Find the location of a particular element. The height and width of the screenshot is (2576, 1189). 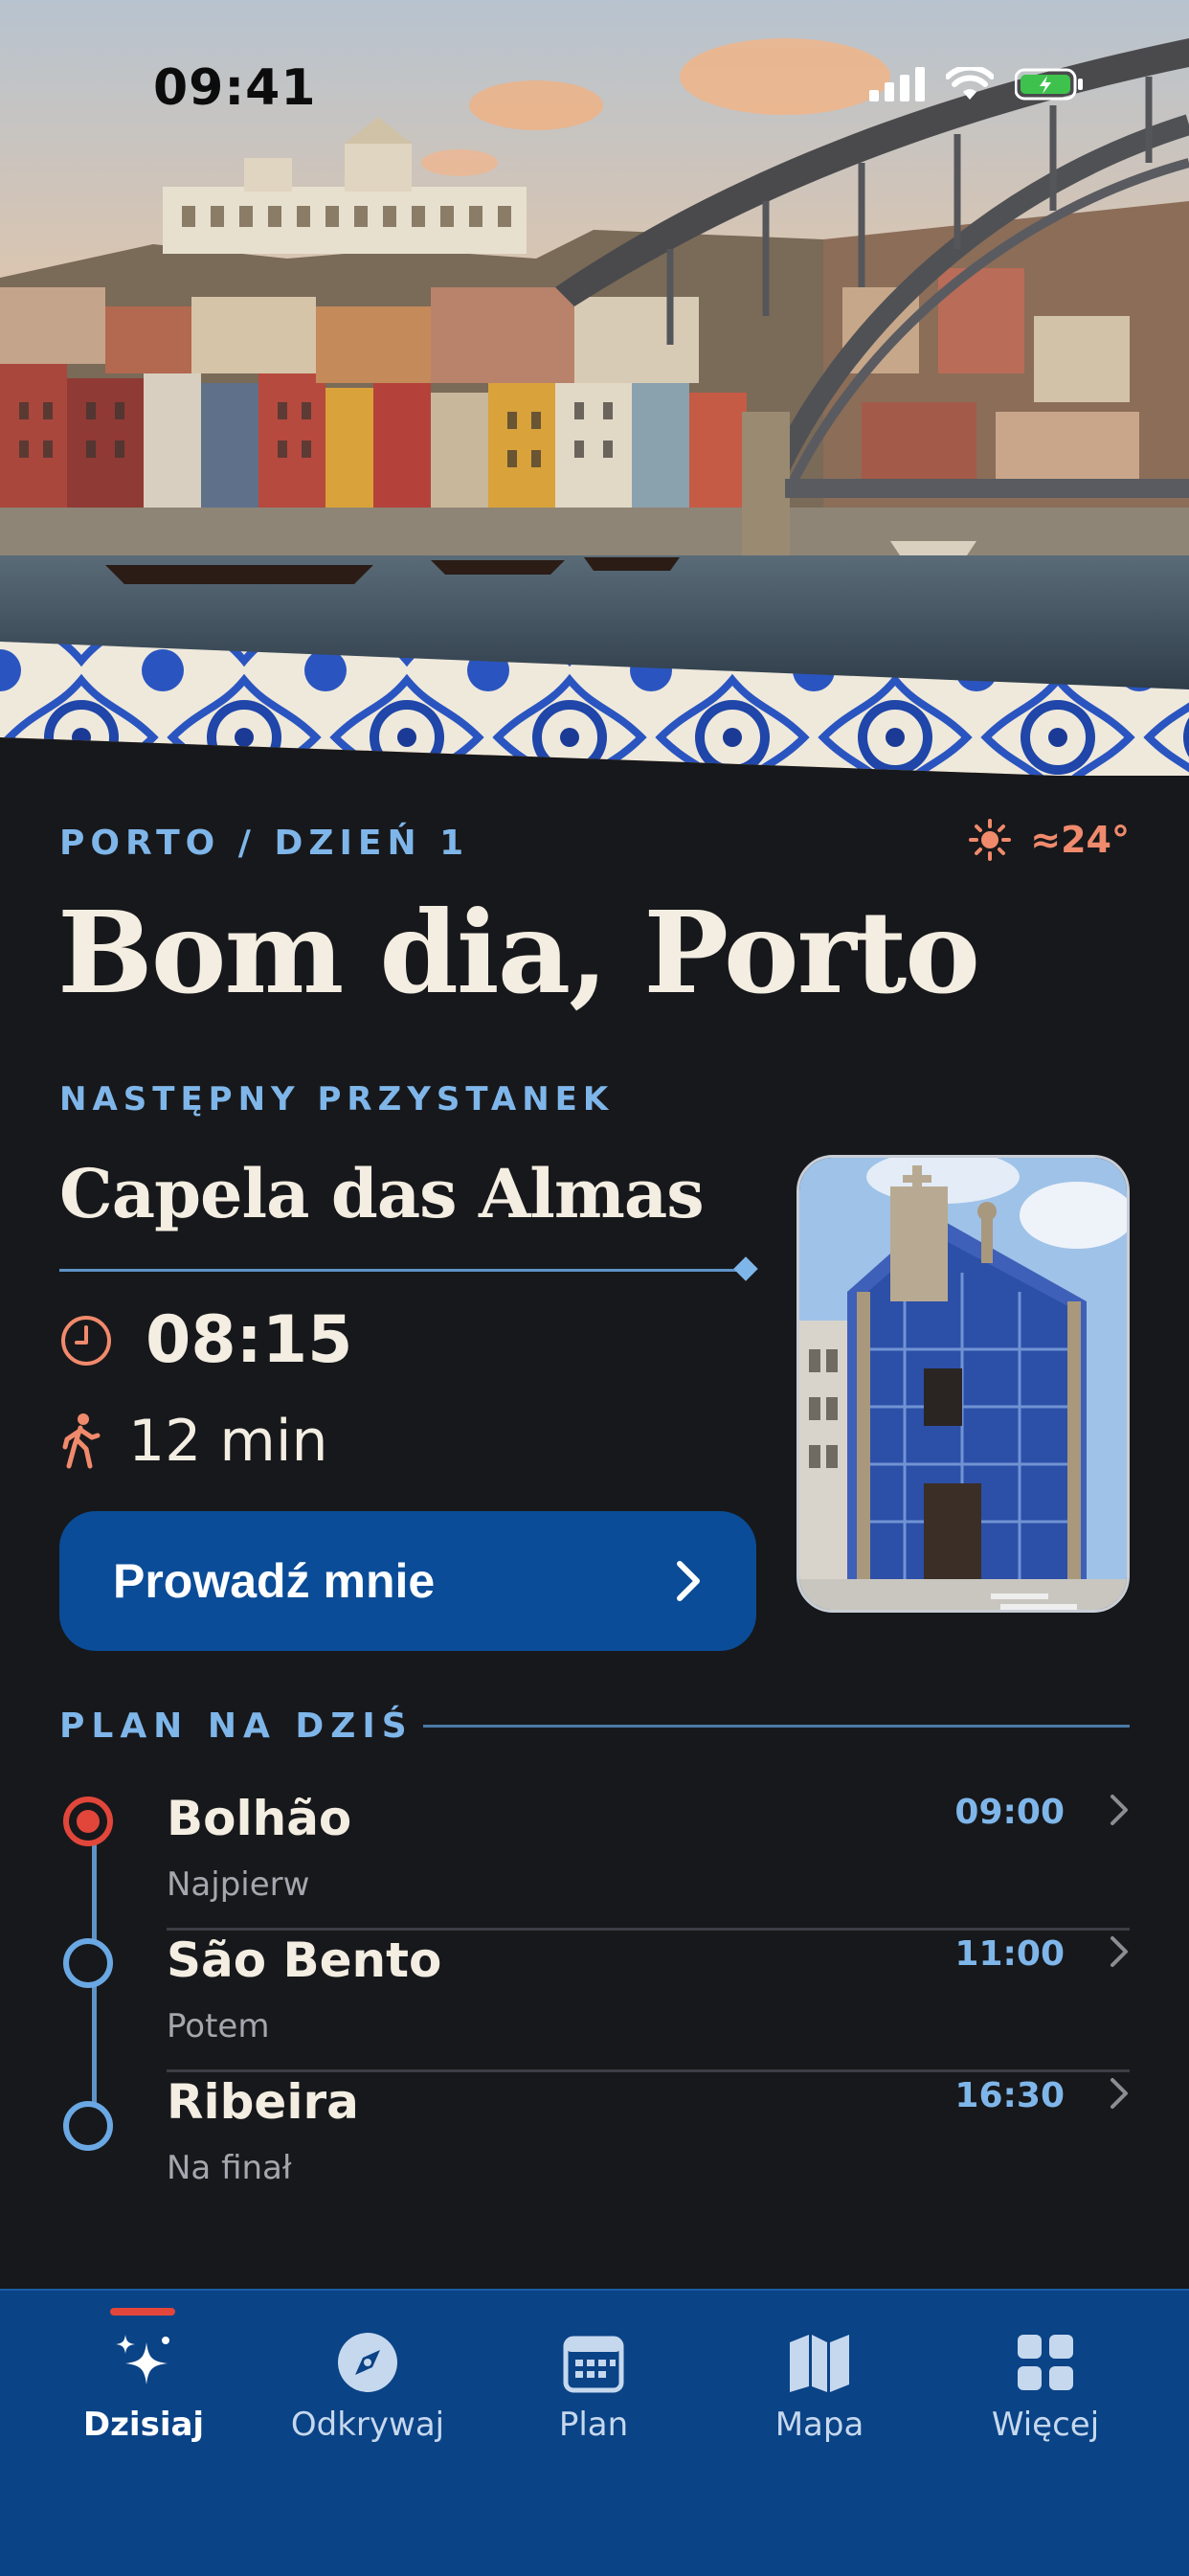

plan-stop-name: Ribeira is located at coordinates (263, 2102).